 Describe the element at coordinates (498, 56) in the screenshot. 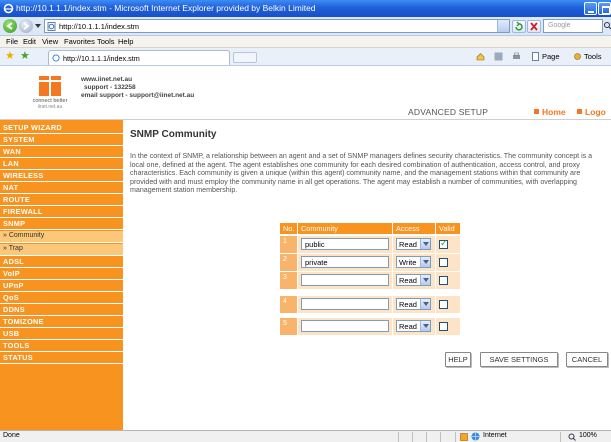

I see `feeds-icon` at that location.